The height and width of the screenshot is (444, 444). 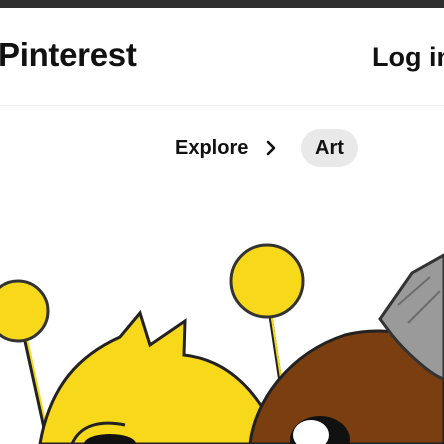 I want to click on pinterest-logo-text: Pinterest, so click(x=68, y=54).